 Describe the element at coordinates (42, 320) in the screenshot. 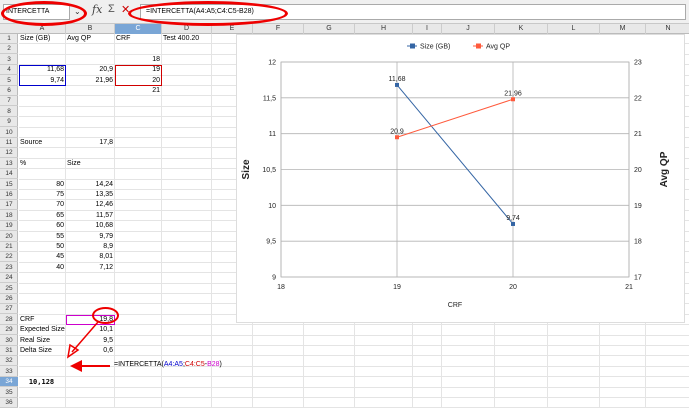

I see `cell-a28: CRF` at that location.